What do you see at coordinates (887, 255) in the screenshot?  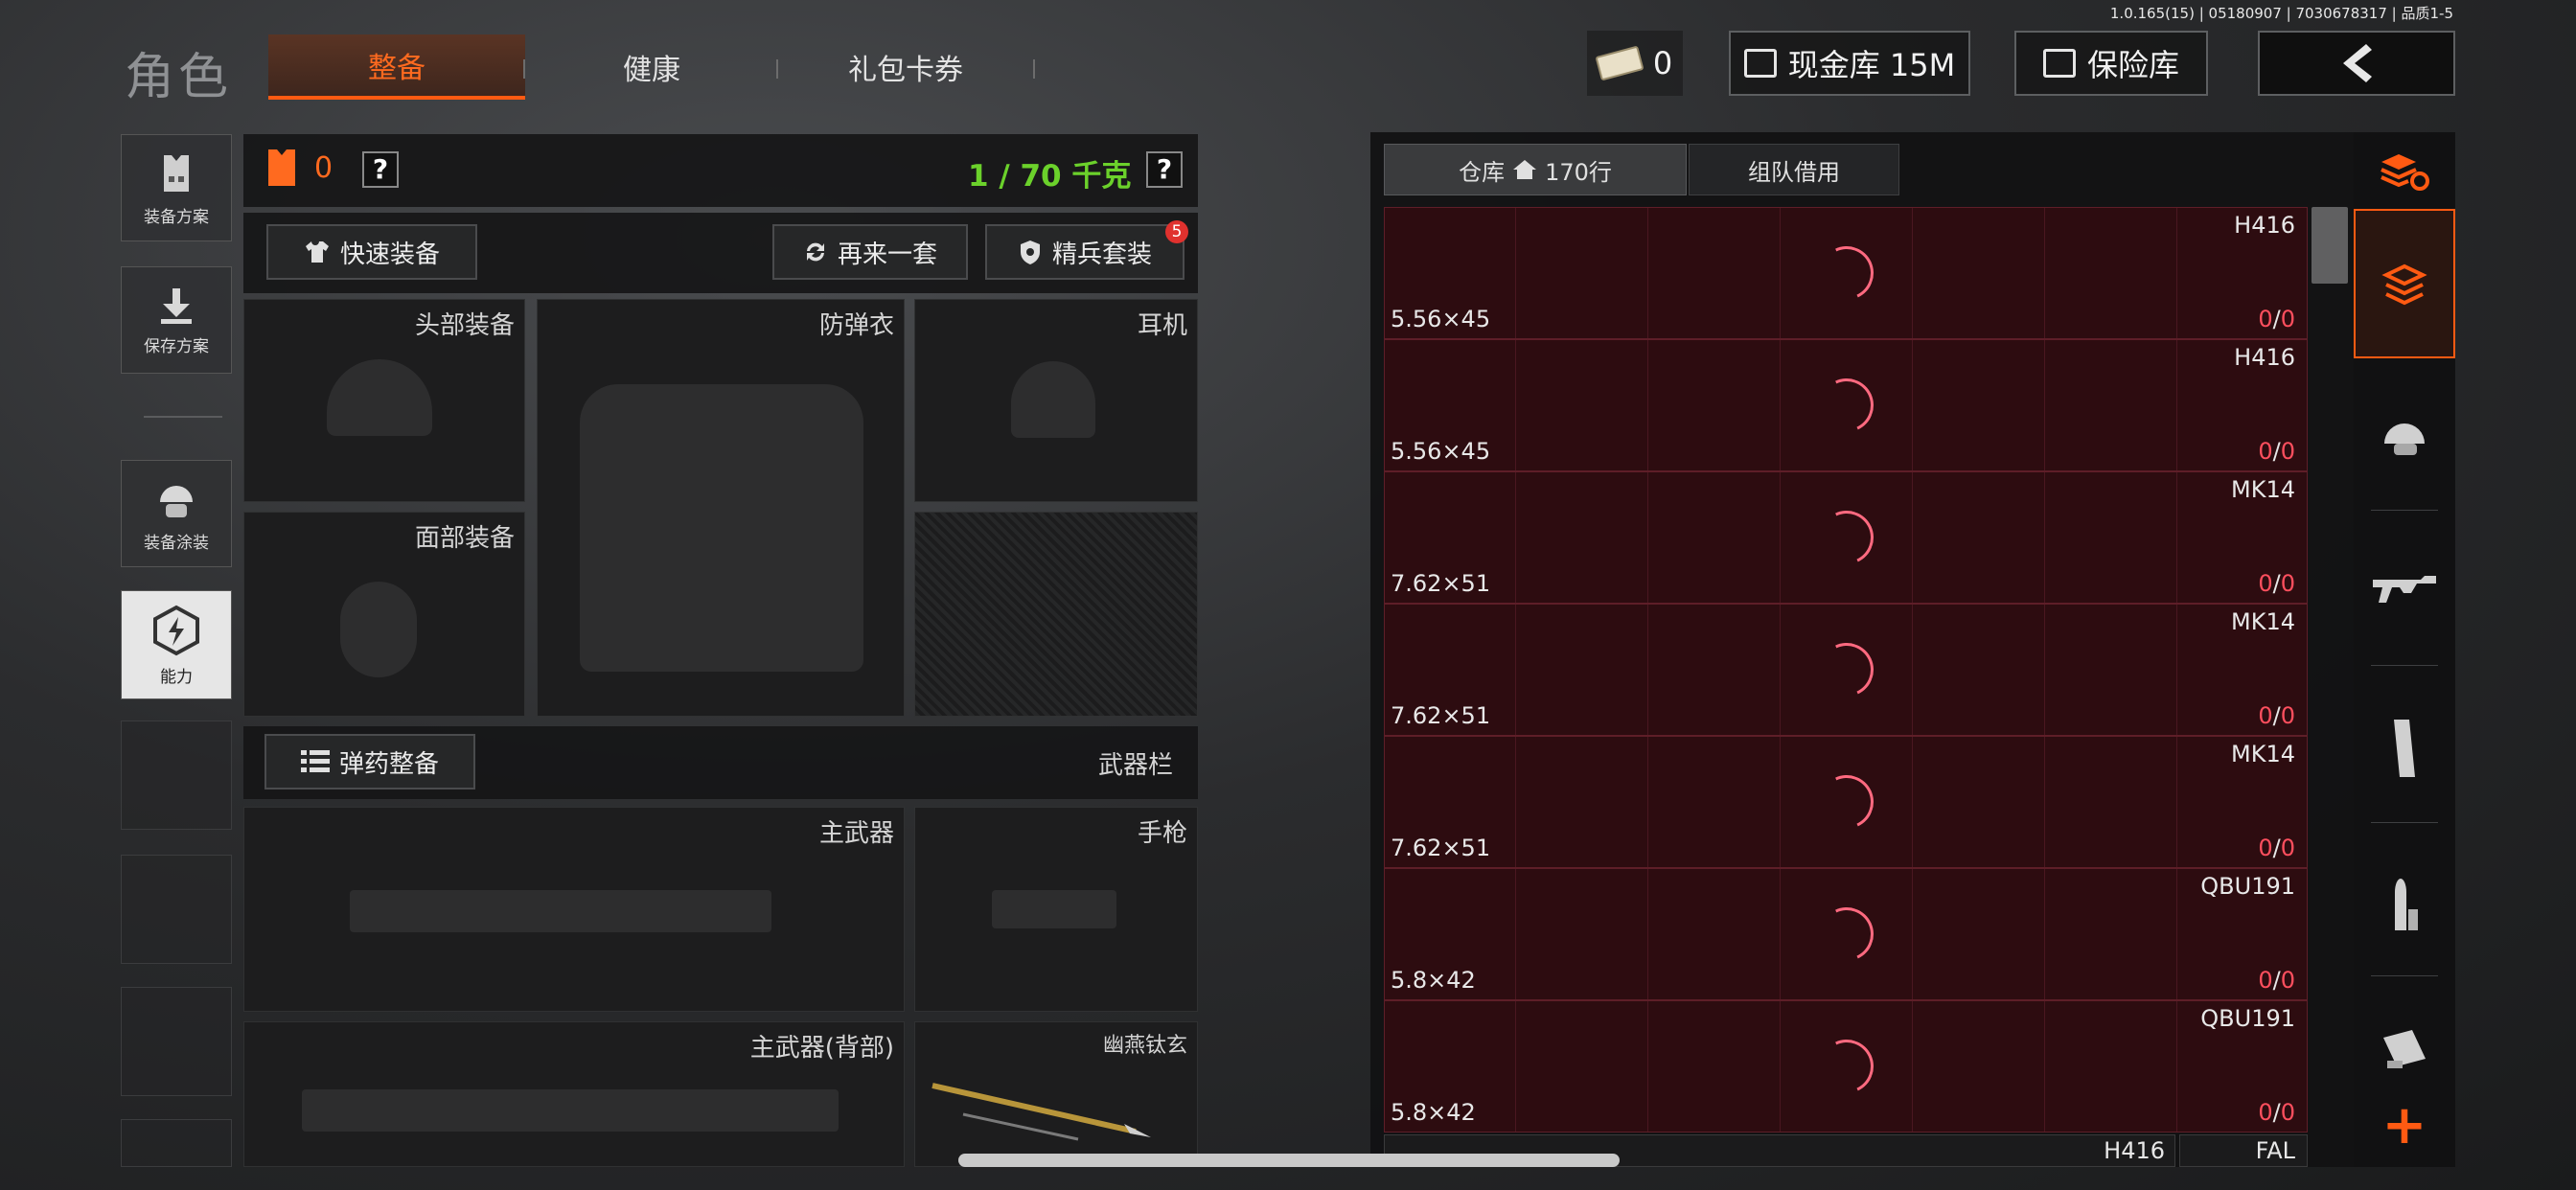 I see `reroll-label: 再来一套` at bounding box center [887, 255].